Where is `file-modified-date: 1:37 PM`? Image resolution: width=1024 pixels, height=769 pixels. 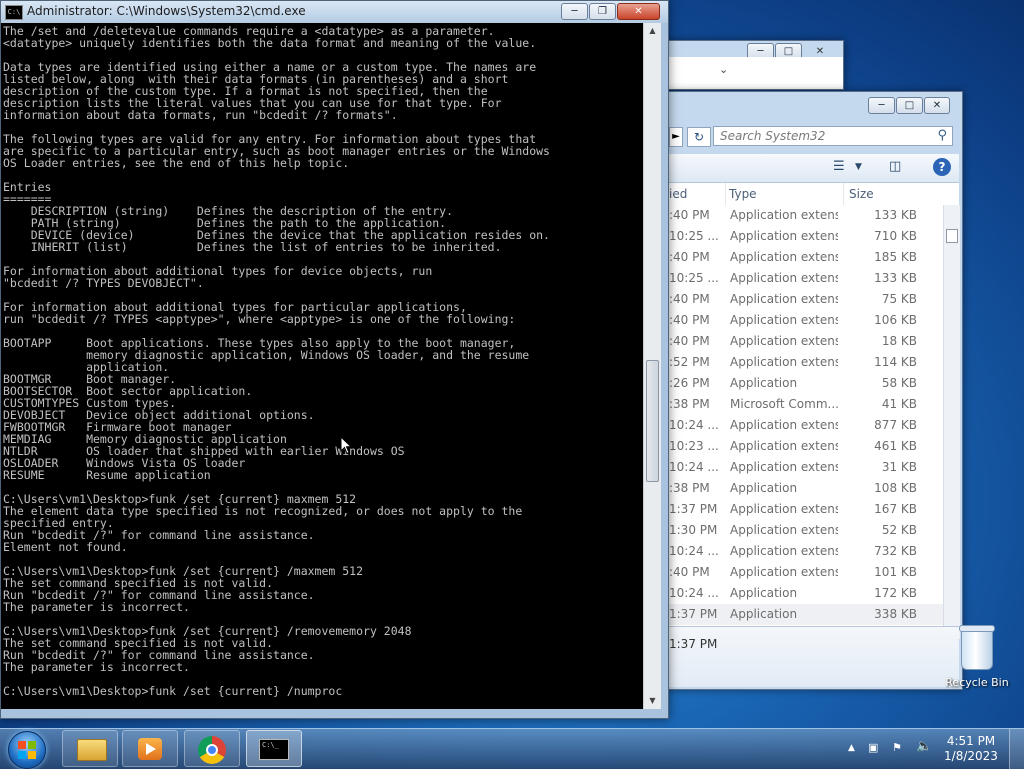 file-modified-date: 1:37 PM is located at coordinates (693, 614).